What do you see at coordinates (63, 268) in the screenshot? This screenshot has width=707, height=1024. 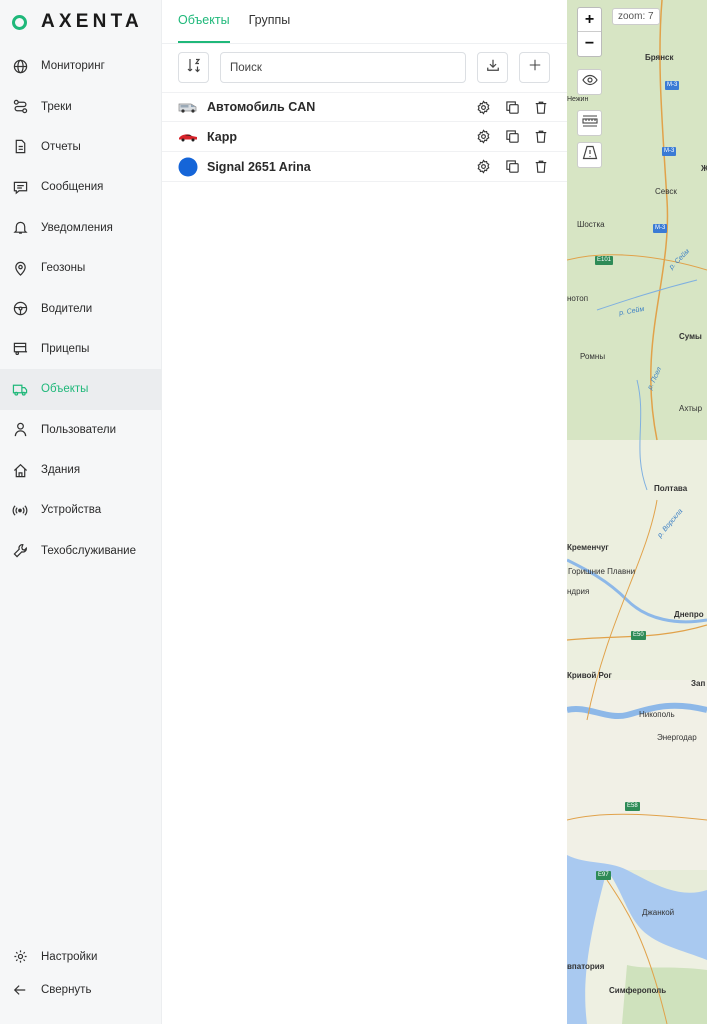 I see `sidebar-item-label: Геозоны` at bounding box center [63, 268].